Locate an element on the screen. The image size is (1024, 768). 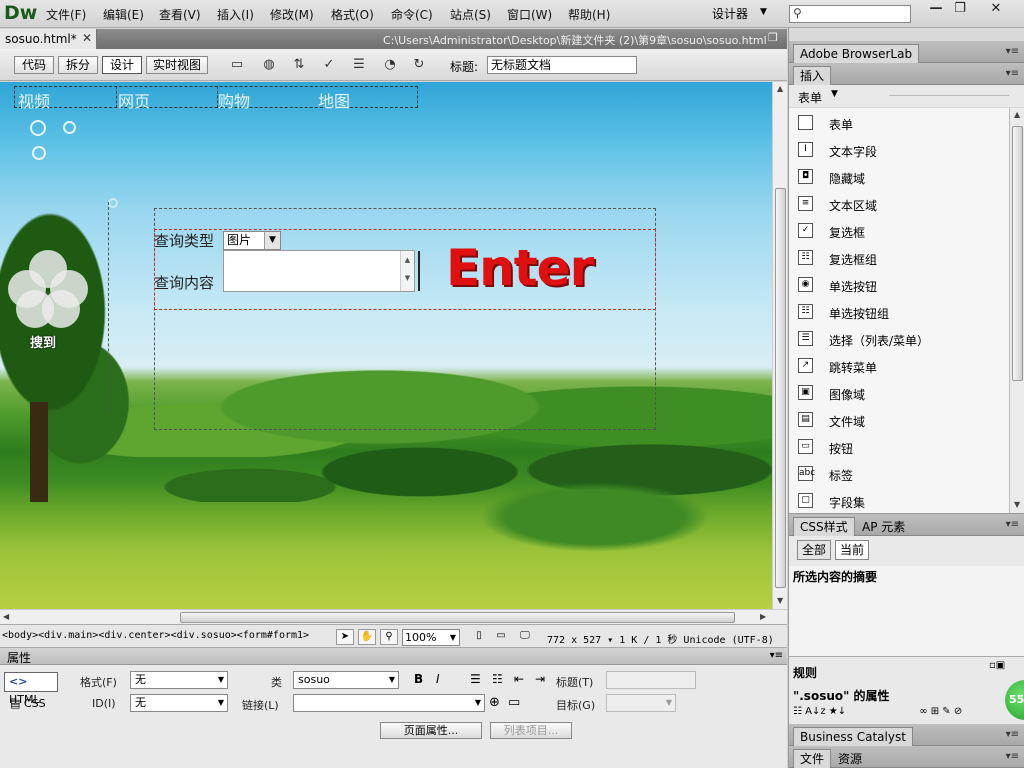
italic-button: I is located at coordinates (438, 679).